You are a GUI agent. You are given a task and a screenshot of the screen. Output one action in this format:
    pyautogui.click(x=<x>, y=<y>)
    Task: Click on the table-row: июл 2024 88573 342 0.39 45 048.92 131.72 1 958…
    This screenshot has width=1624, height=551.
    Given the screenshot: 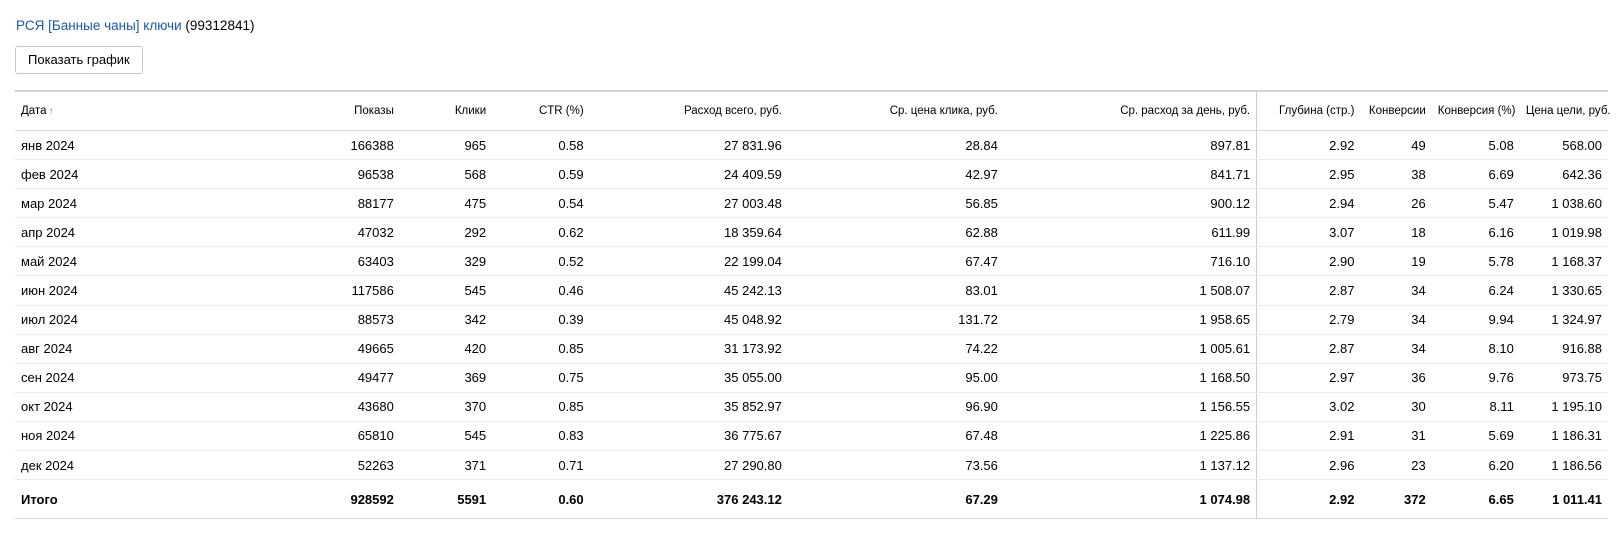 What is the action you would take?
    pyautogui.click(x=811, y=320)
    